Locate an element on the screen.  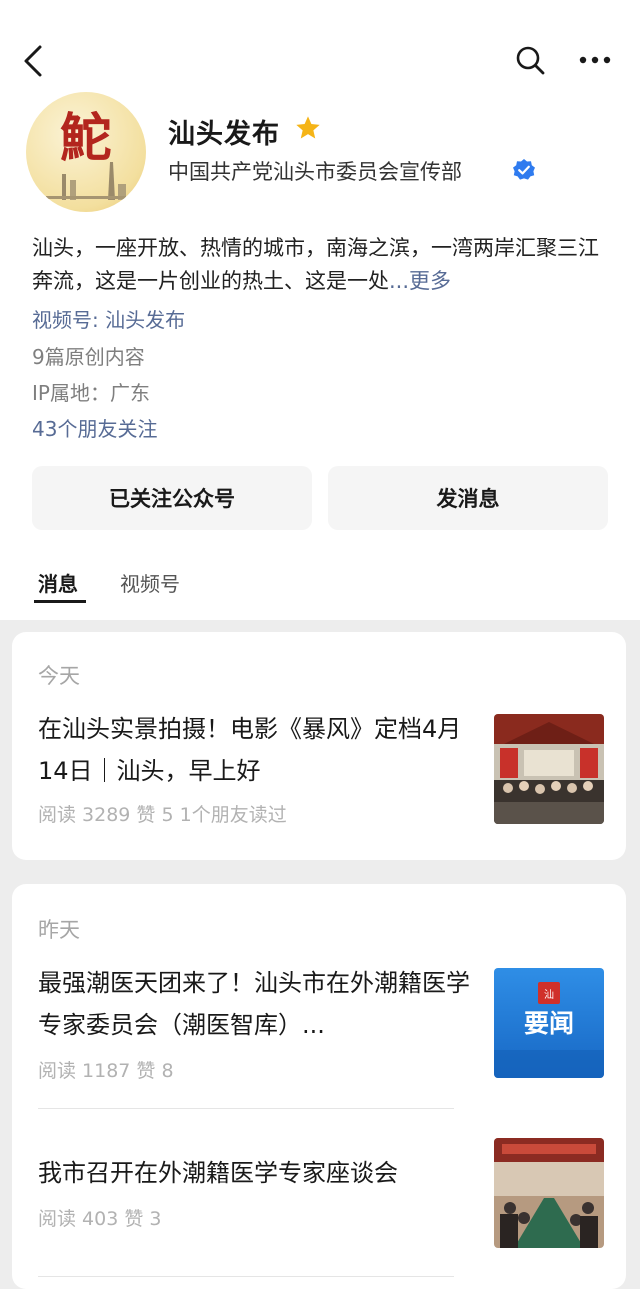
article-title: 在汕头实景拍摄！电影《暴风》定档4月14日｜汕头，早上好 is located at coordinates (263, 750).